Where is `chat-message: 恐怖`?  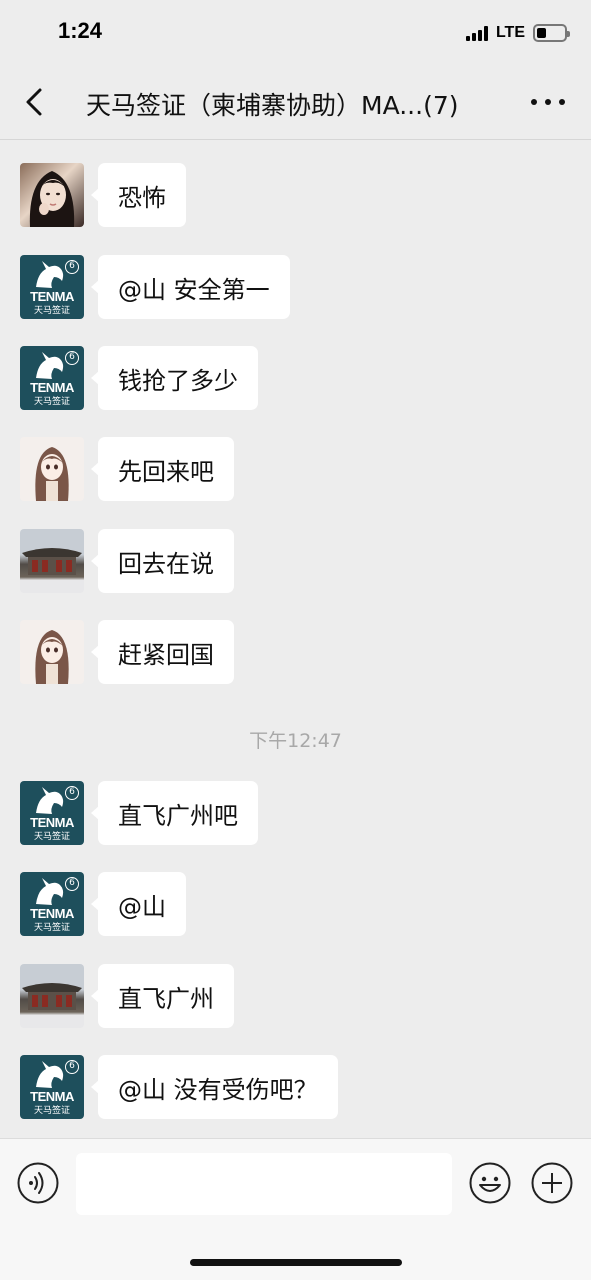 chat-message: 恐怖 is located at coordinates (103, 195).